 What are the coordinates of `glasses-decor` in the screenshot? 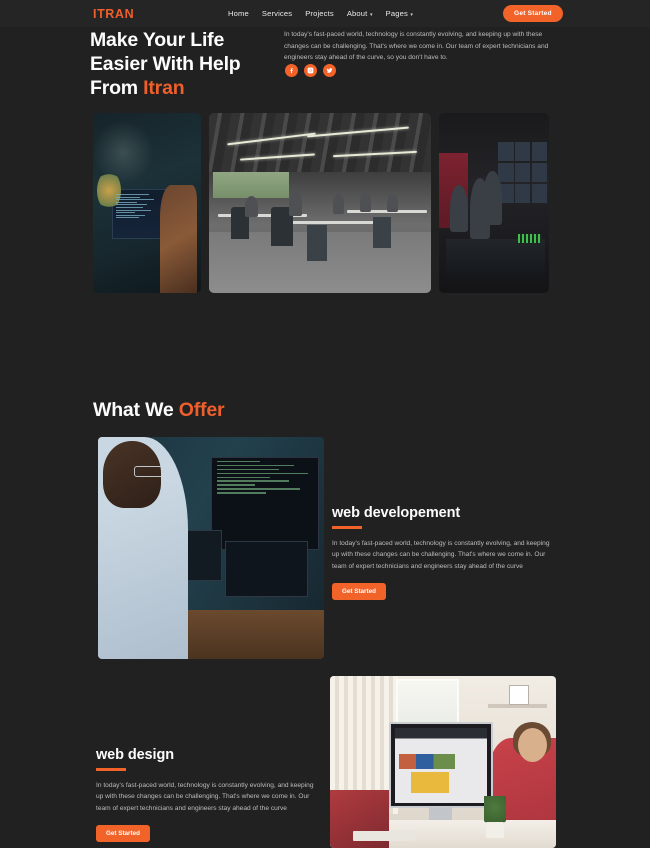 It's located at (152, 471).